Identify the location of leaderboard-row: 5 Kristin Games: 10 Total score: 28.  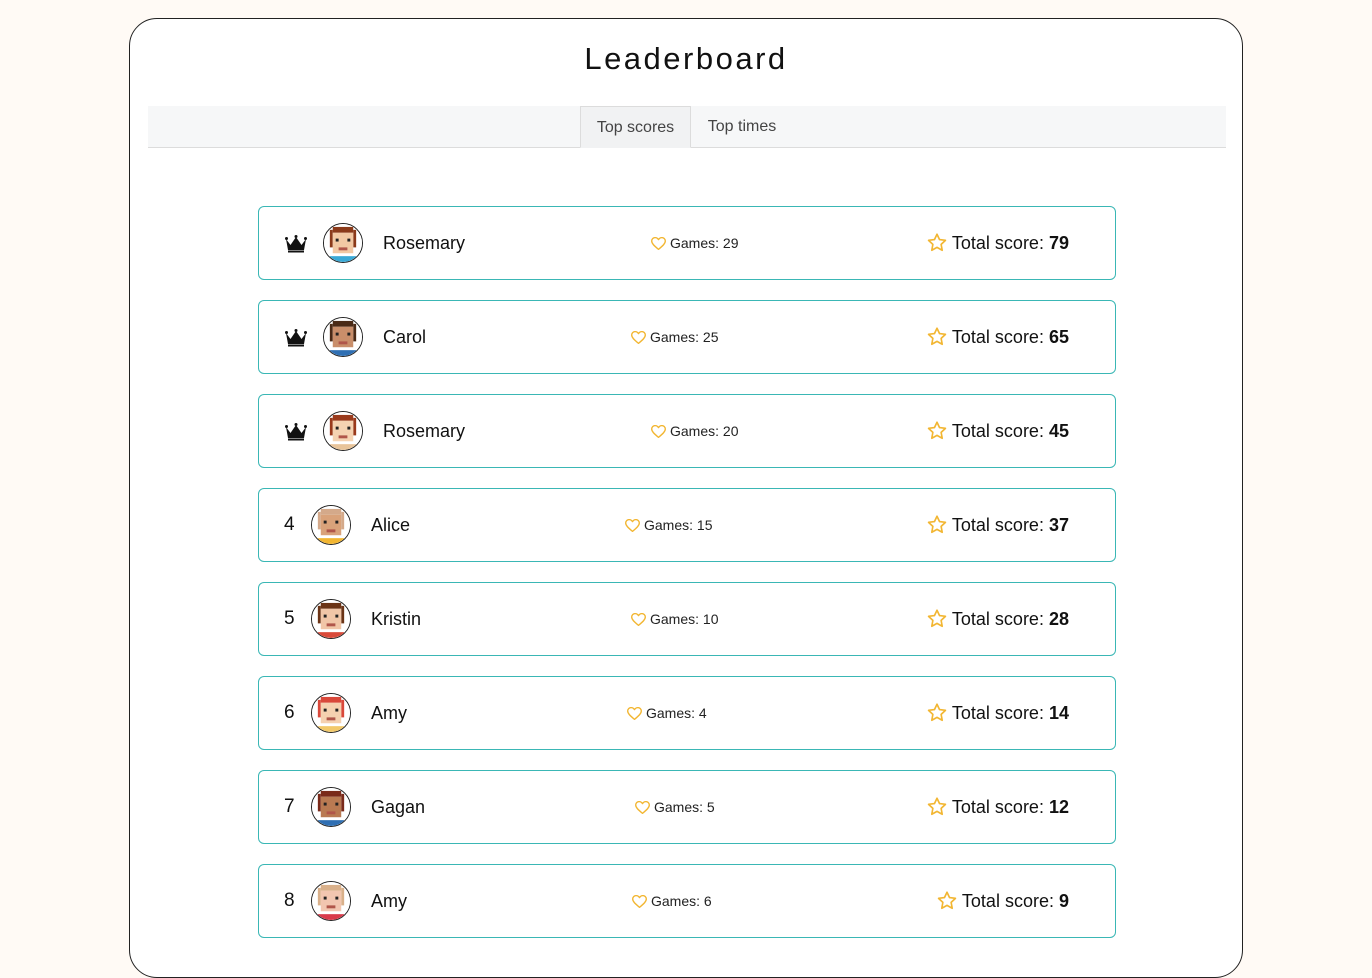
(687, 619).